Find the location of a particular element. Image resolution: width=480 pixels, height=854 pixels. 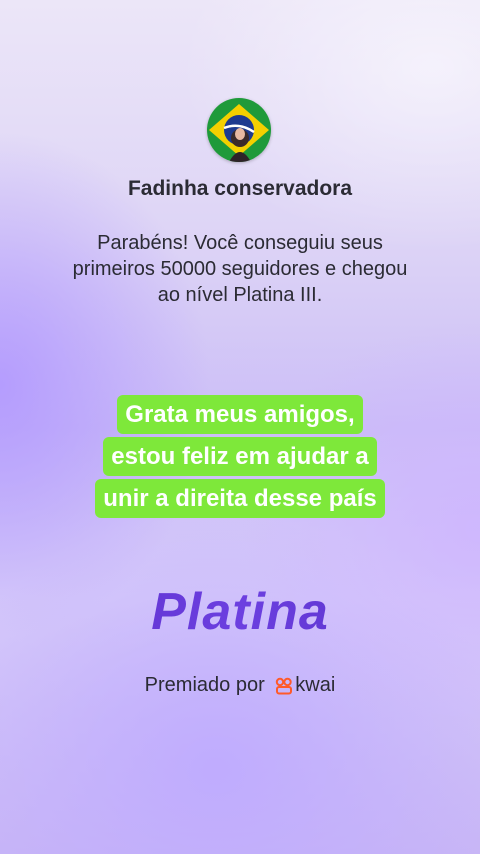

sponsor-prefix: Premiado por is located at coordinates (204, 685).